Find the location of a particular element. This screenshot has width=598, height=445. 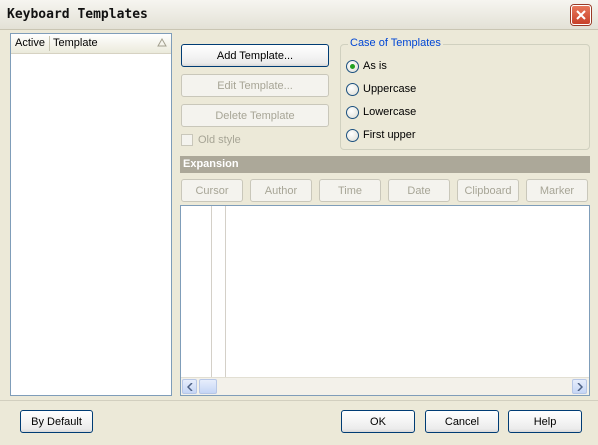

editor-gutter is located at coordinates (196, 292).